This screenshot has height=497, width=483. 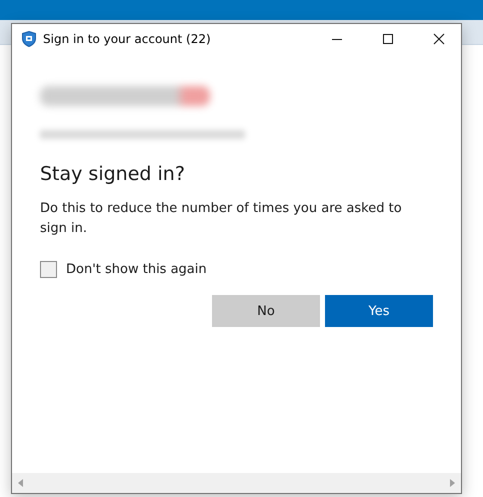 I want to click on shield-icon, so click(x=29, y=39).